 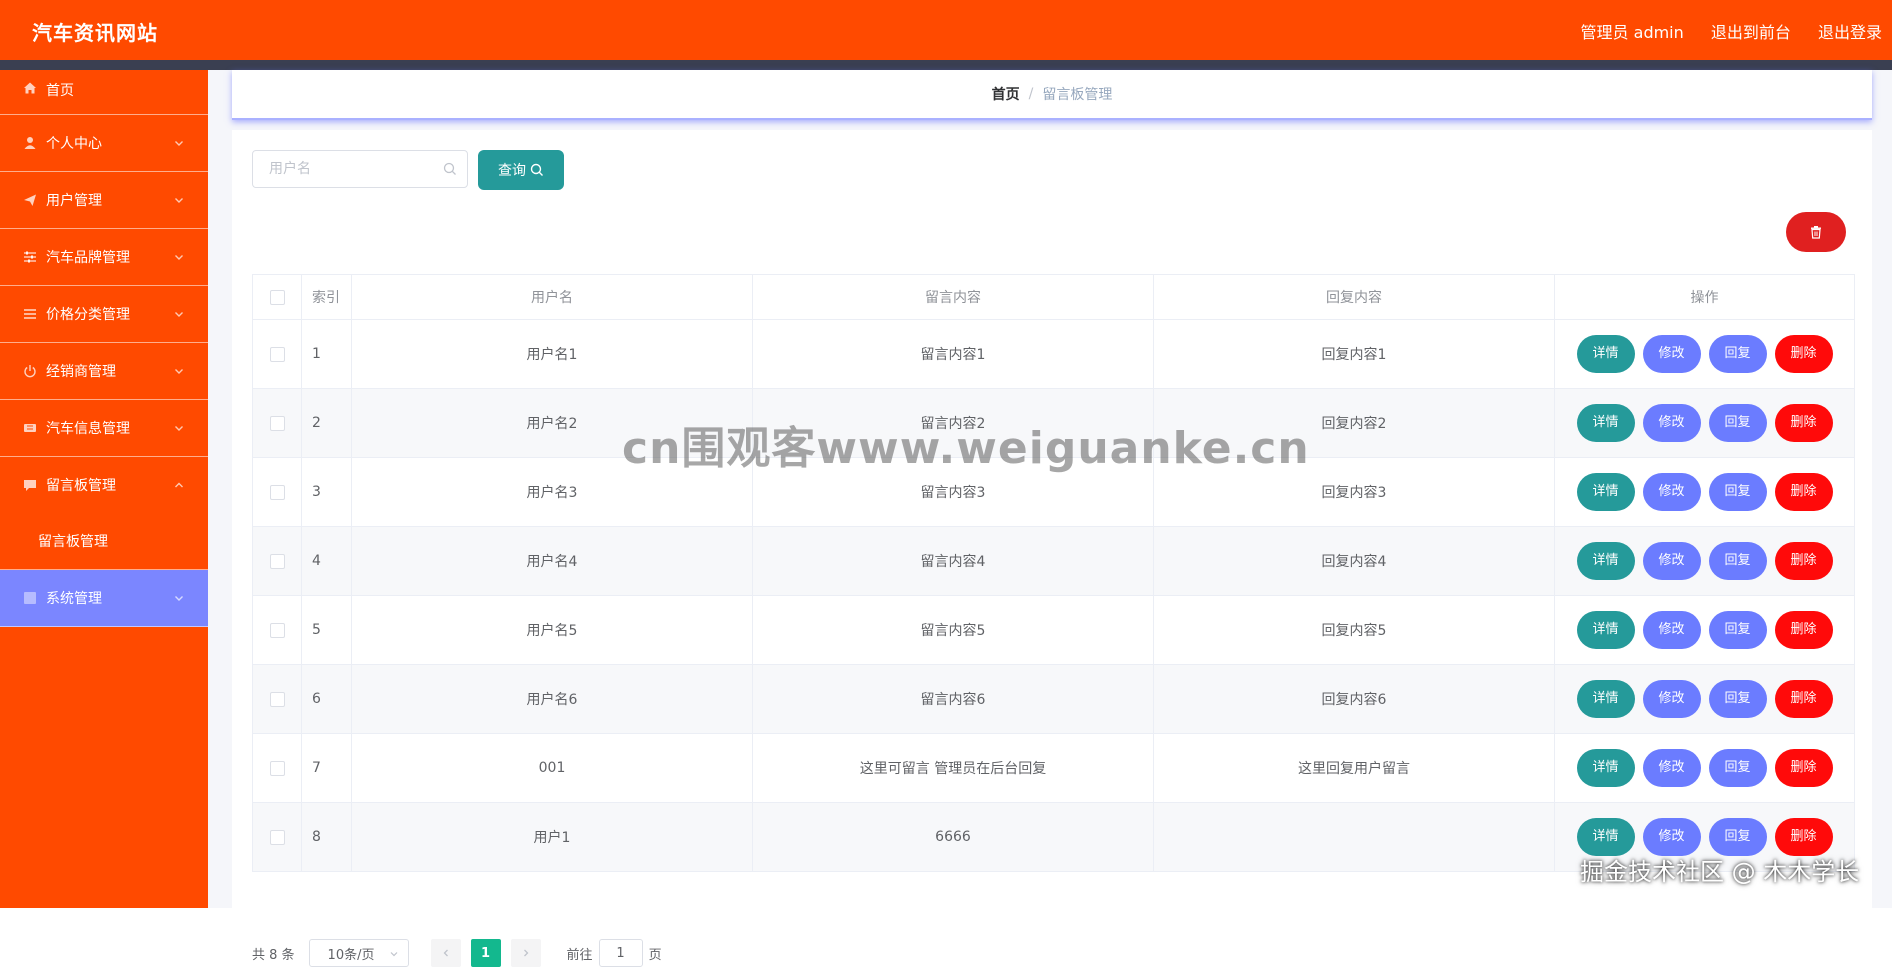 What do you see at coordinates (552, 297) in the screenshot?
I see `column-header-username: 用户名` at bounding box center [552, 297].